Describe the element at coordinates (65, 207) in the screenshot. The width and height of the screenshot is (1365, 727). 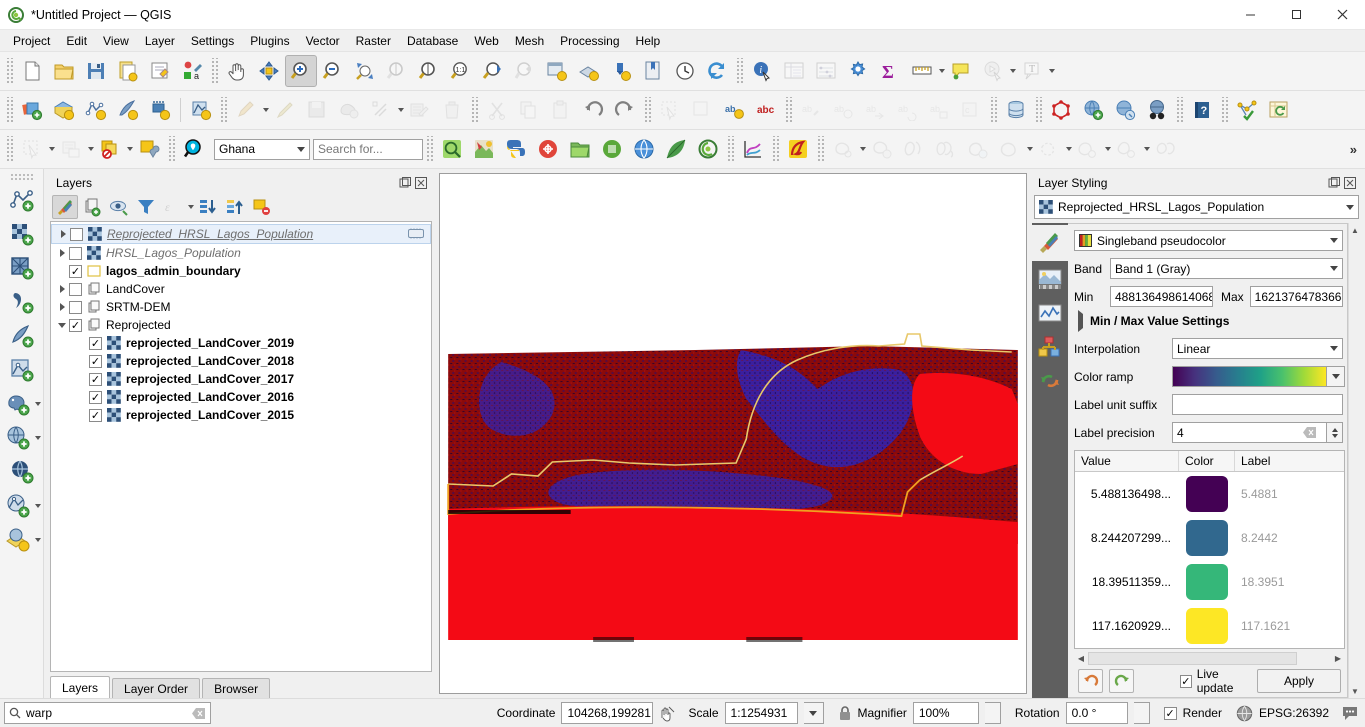
I see `open-layer-styling-icon` at that location.